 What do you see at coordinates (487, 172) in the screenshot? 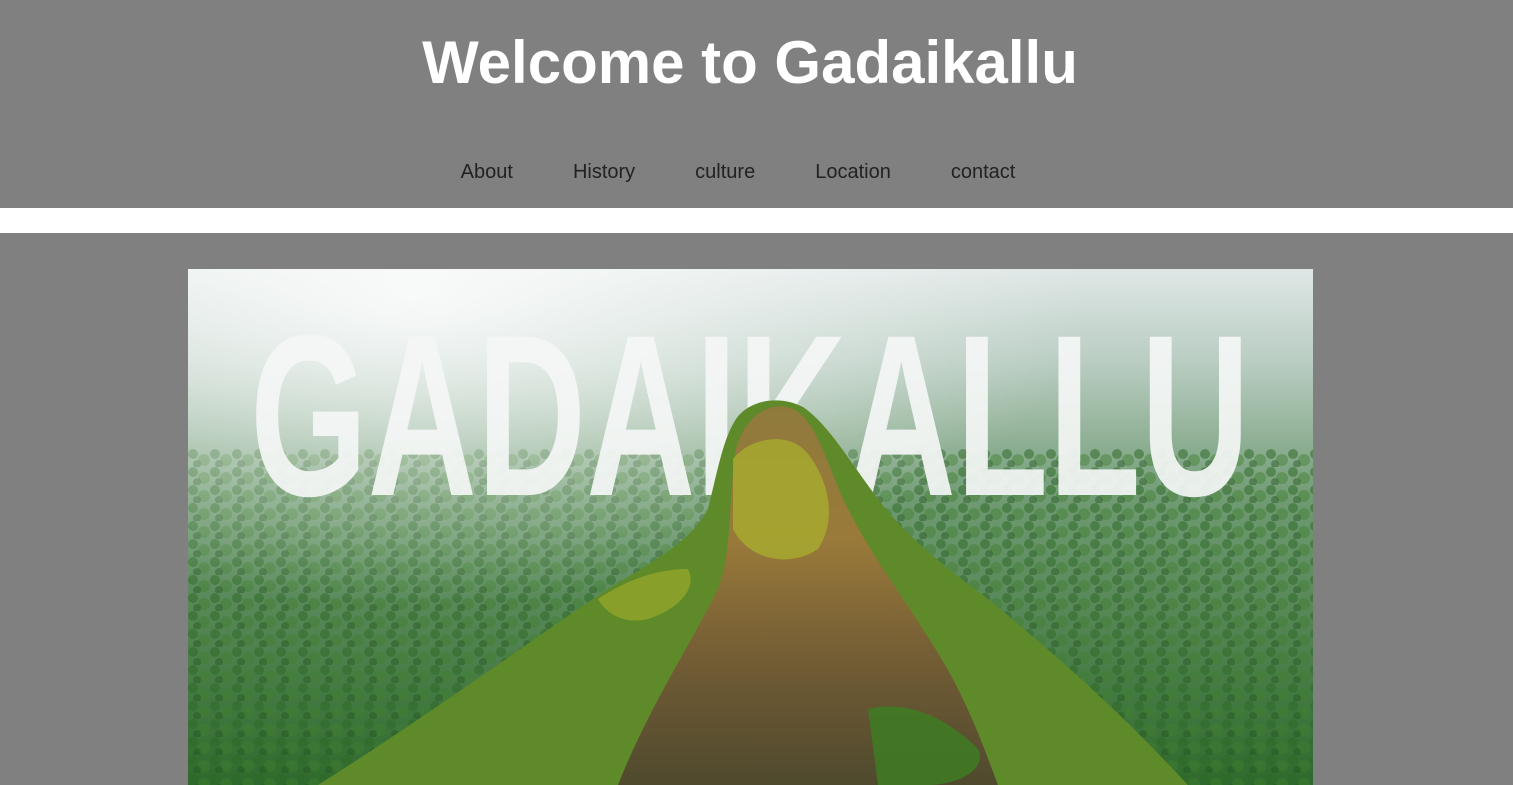
I see `nav-link-about: About` at bounding box center [487, 172].